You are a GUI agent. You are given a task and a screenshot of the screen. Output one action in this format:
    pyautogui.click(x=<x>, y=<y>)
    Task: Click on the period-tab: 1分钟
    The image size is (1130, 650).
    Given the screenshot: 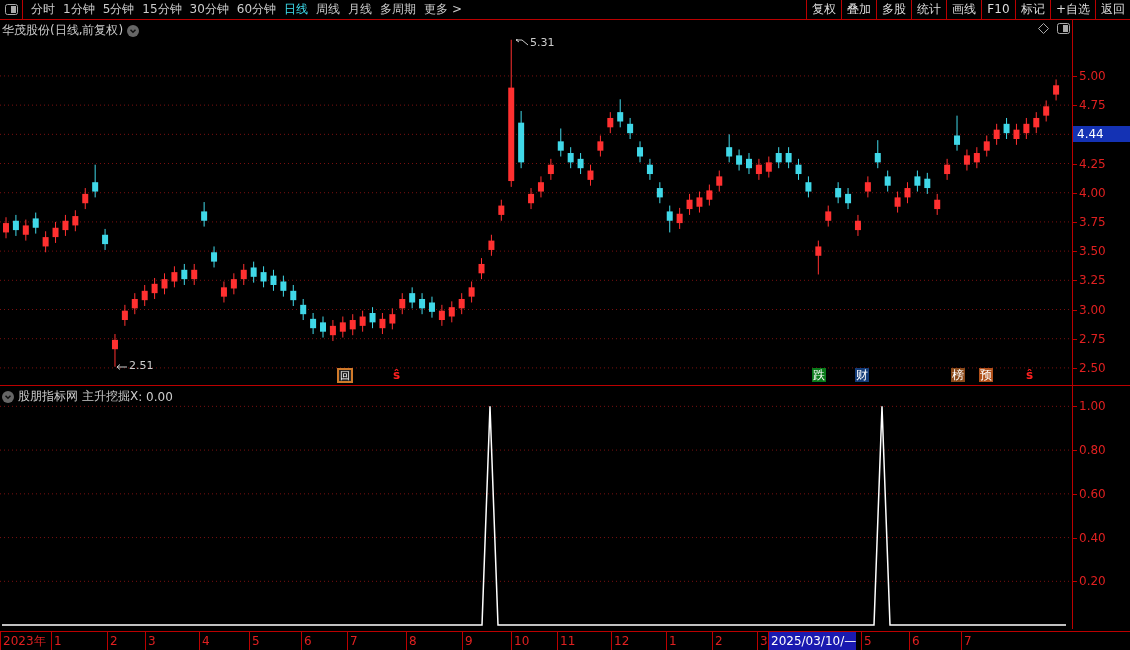 What is the action you would take?
    pyautogui.click(x=79, y=9)
    